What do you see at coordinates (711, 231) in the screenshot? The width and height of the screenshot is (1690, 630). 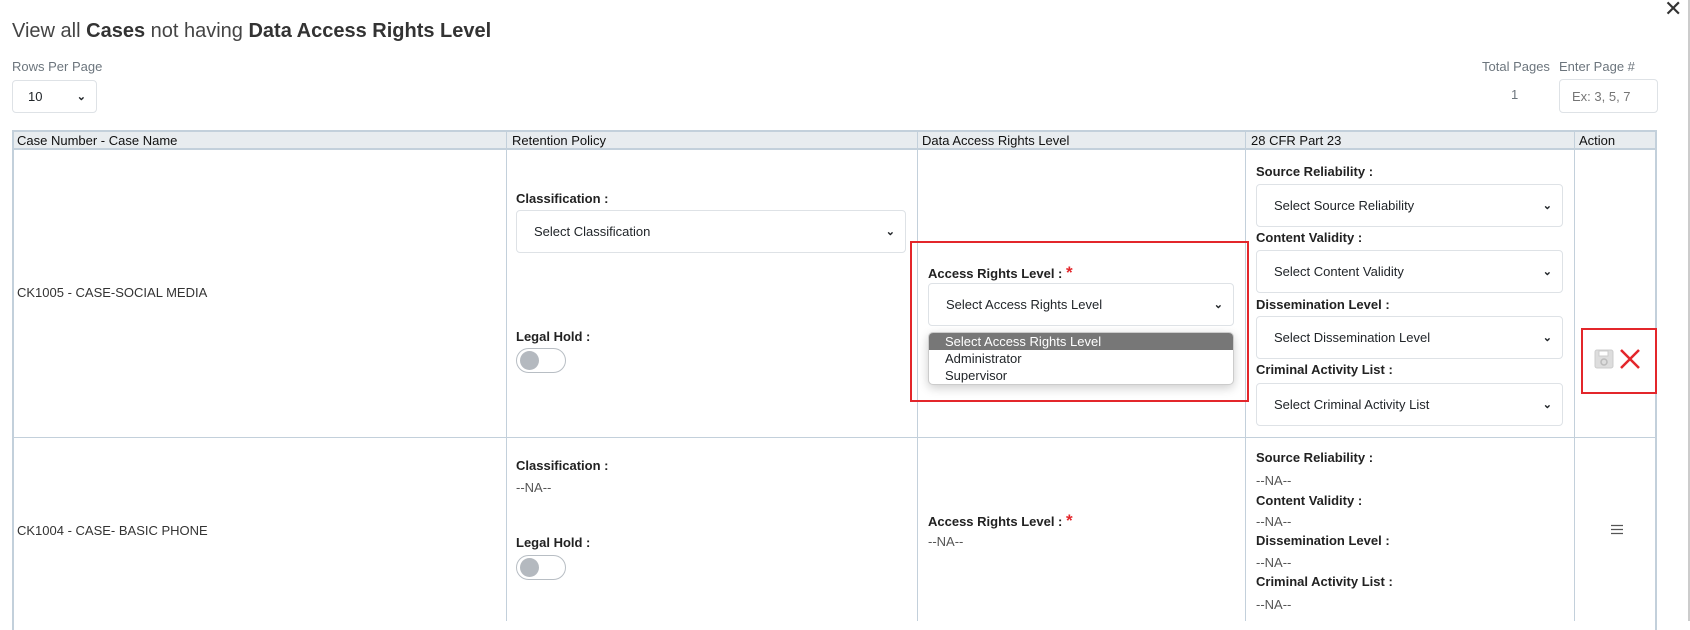 I see `classification-select: Select Classification ⌄` at bounding box center [711, 231].